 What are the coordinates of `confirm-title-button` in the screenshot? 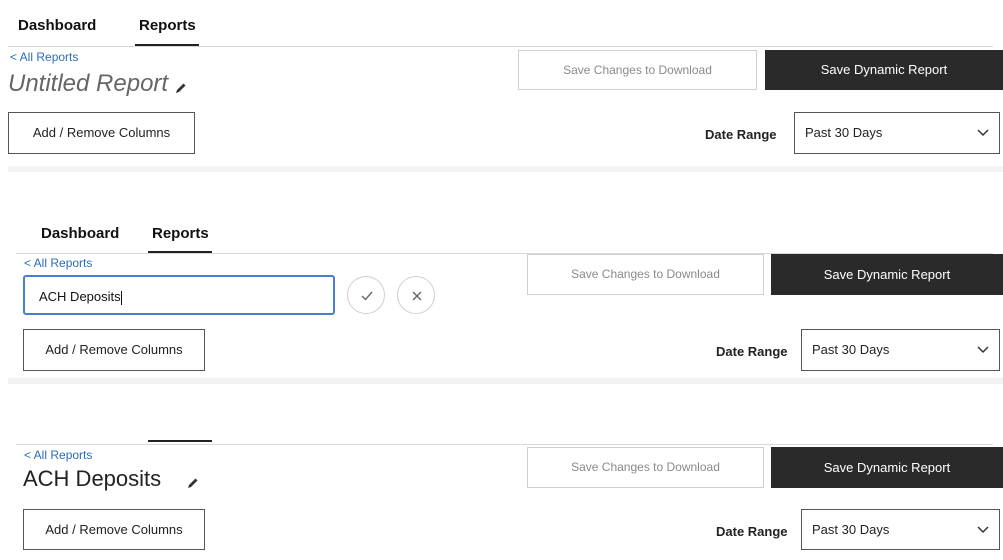 It's located at (366, 295).